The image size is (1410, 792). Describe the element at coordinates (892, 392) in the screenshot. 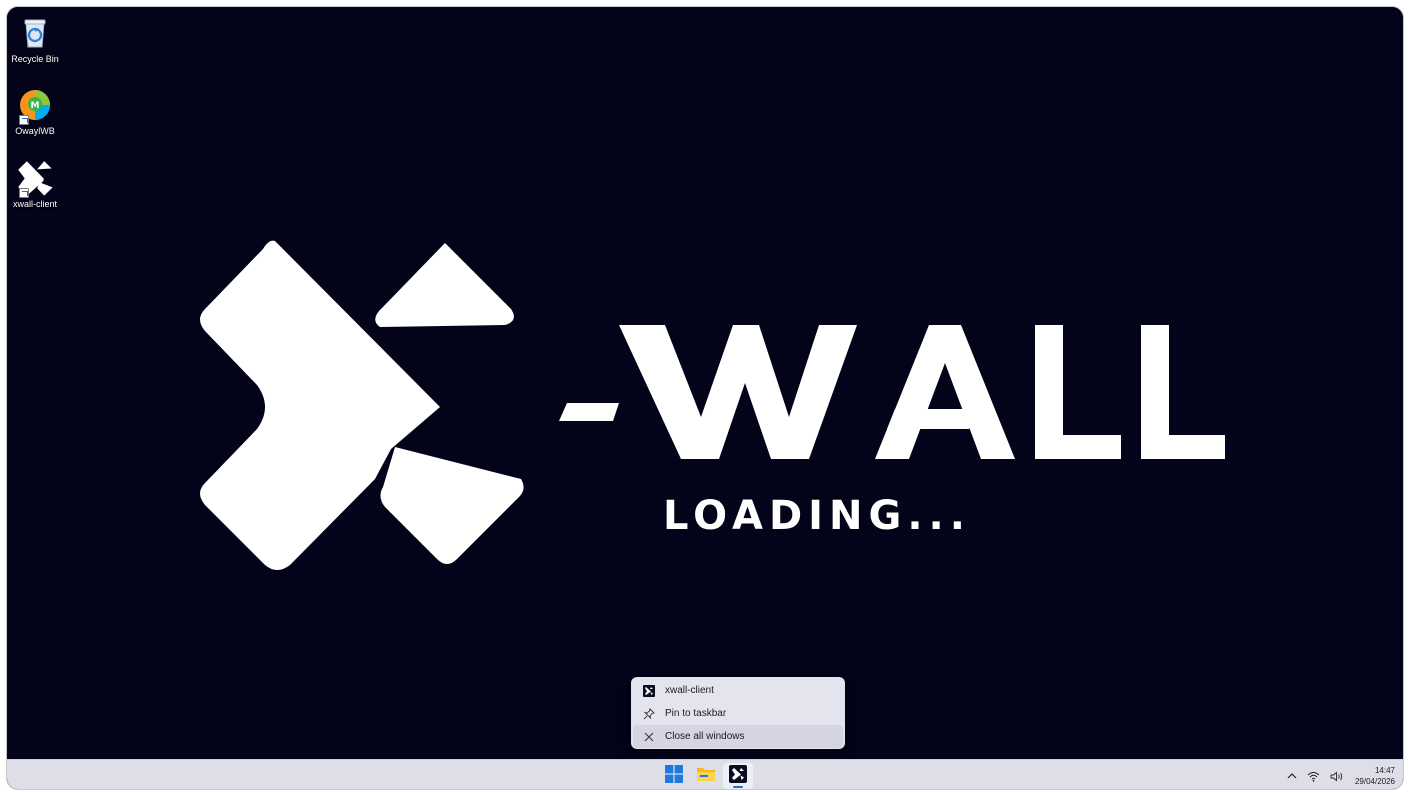

I see `xwall-wordmark` at that location.